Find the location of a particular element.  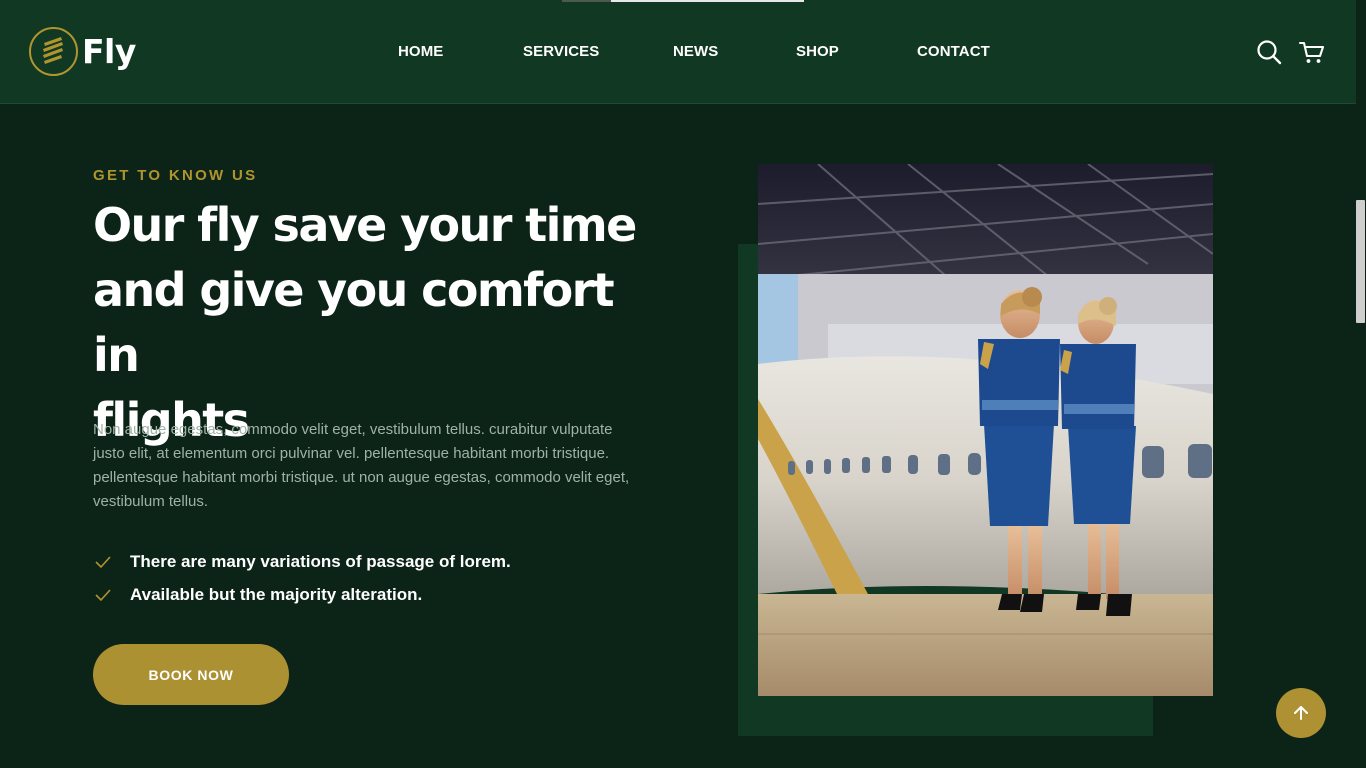

feature-text: Available but the majority alteration. is located at coordinates (276, 594).